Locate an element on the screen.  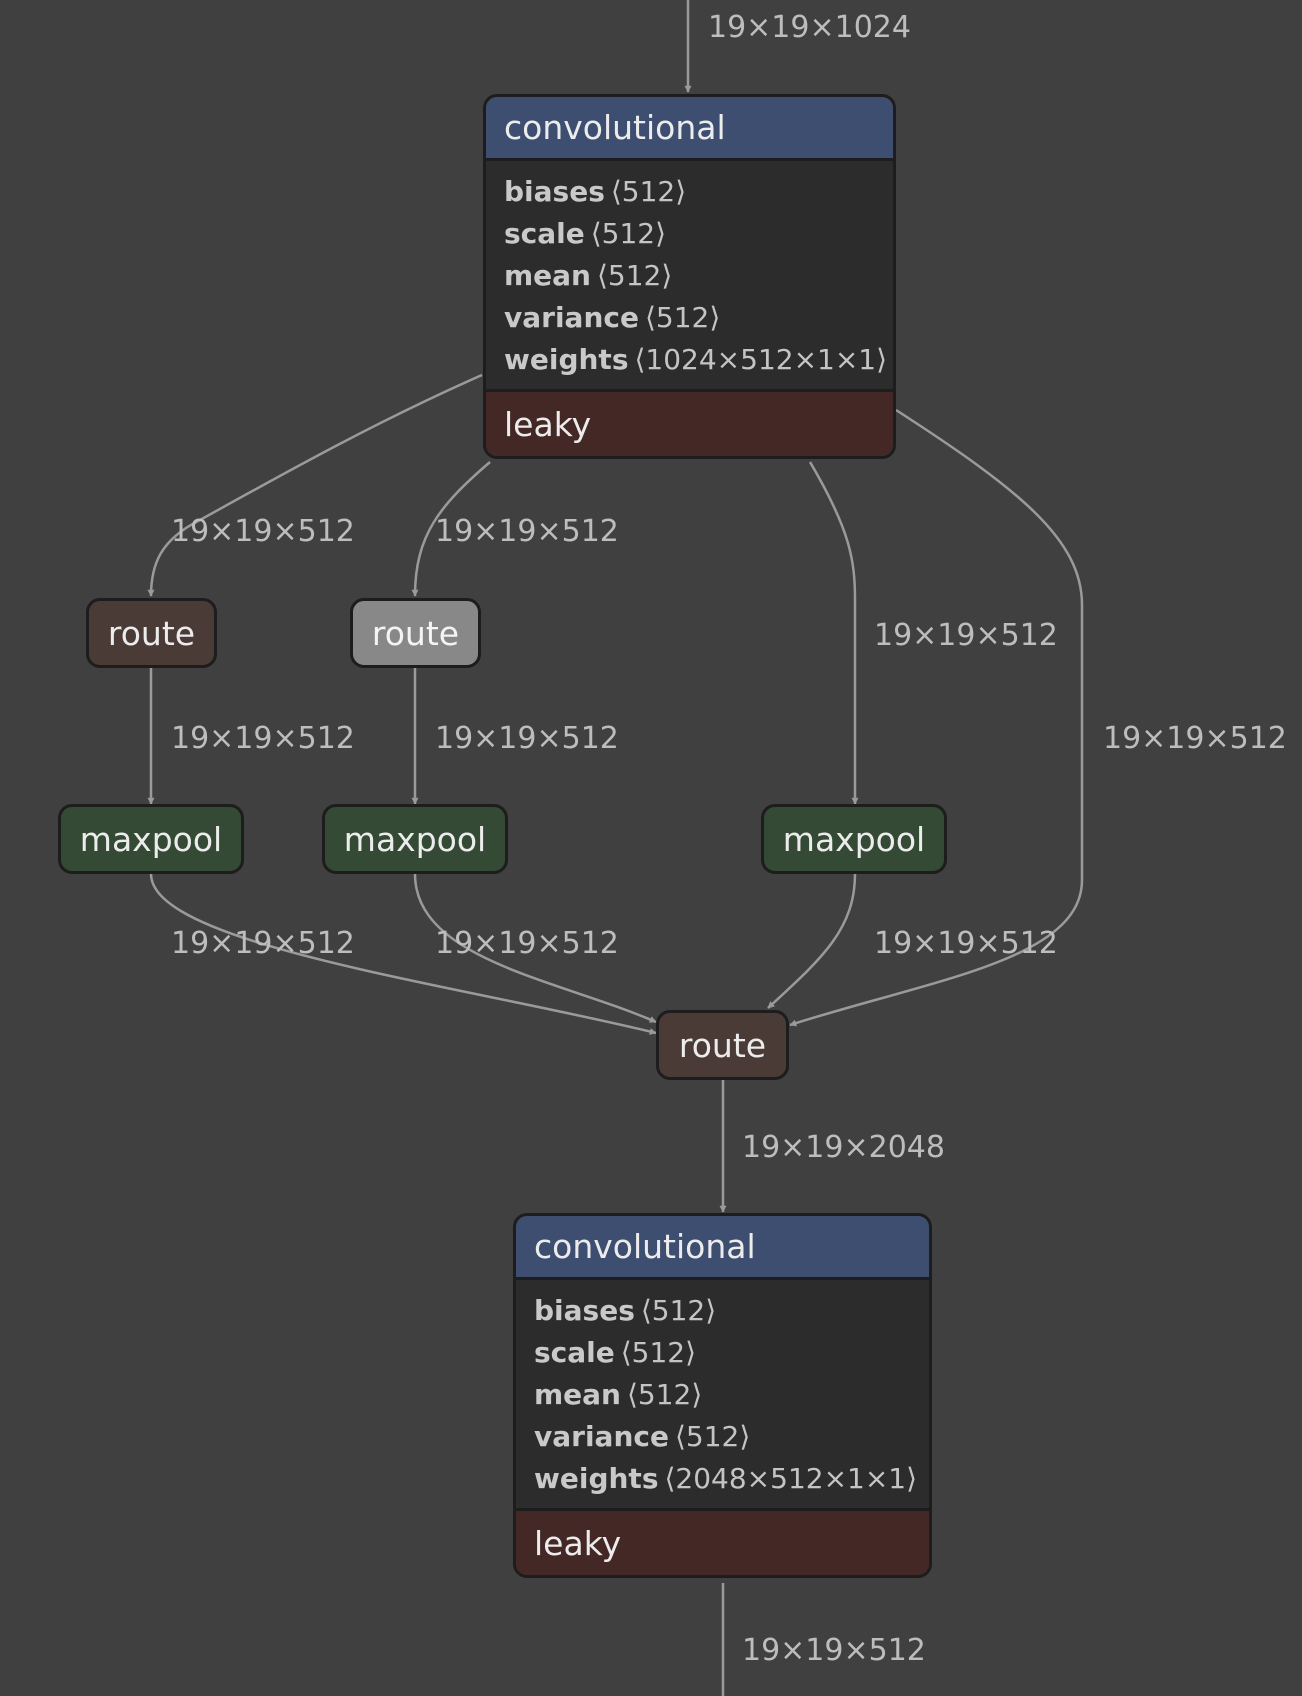
maxpool-node-c: maxpool is located at coordinates (854, 839).